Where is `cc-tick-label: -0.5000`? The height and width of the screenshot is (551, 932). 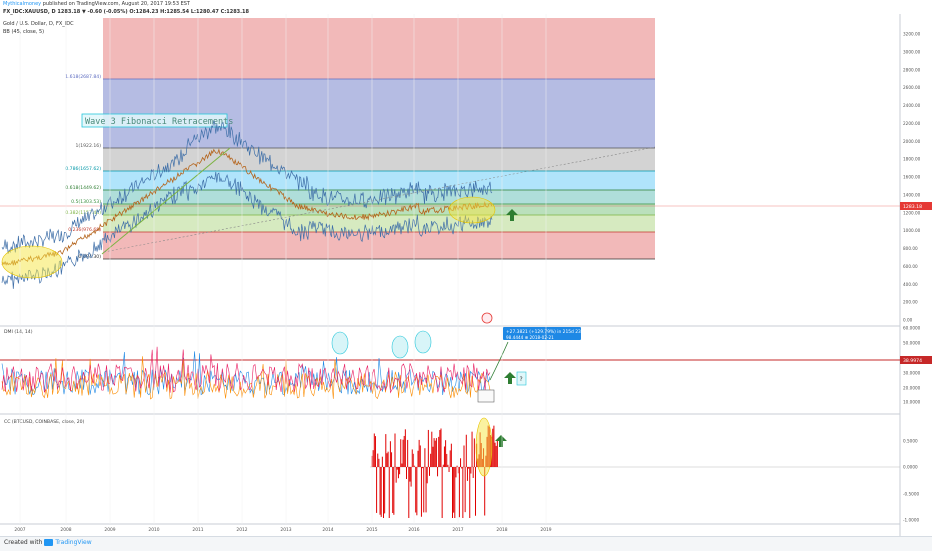 cc-tick-label: -0.5000 is located at coordinates (911, 494).